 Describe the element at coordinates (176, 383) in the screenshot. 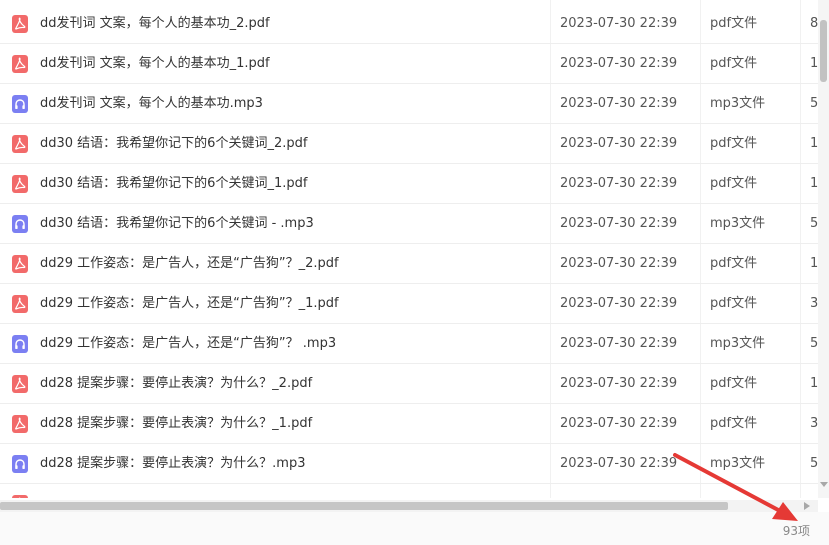

I see `file-name: dd28 提案步骤：要停止表演？为什么？_2.pdf` at that location.